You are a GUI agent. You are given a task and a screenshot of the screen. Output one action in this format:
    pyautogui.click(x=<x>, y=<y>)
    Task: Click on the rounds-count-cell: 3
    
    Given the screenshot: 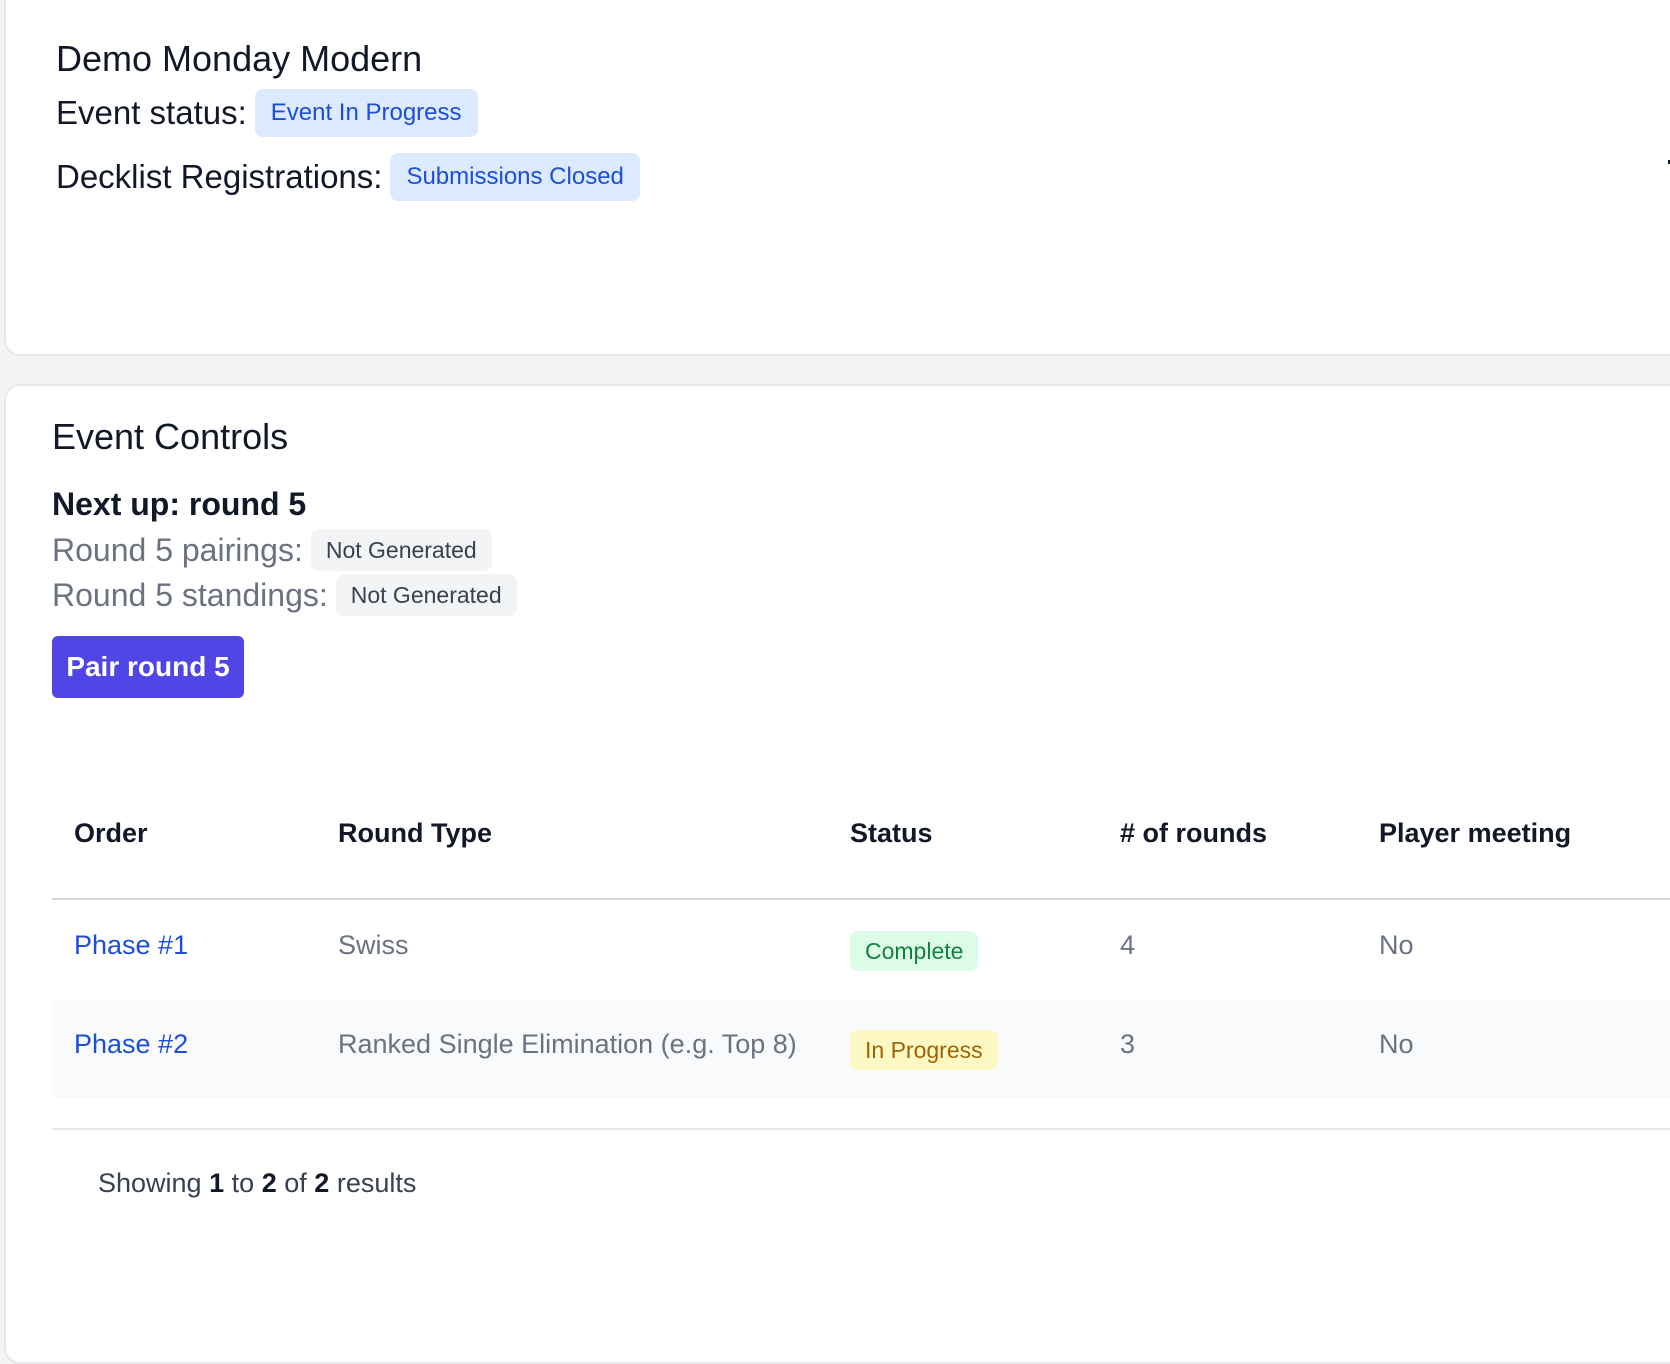 What is the action you would take?
    pyautogui.click(x=1128, y=1044)
    